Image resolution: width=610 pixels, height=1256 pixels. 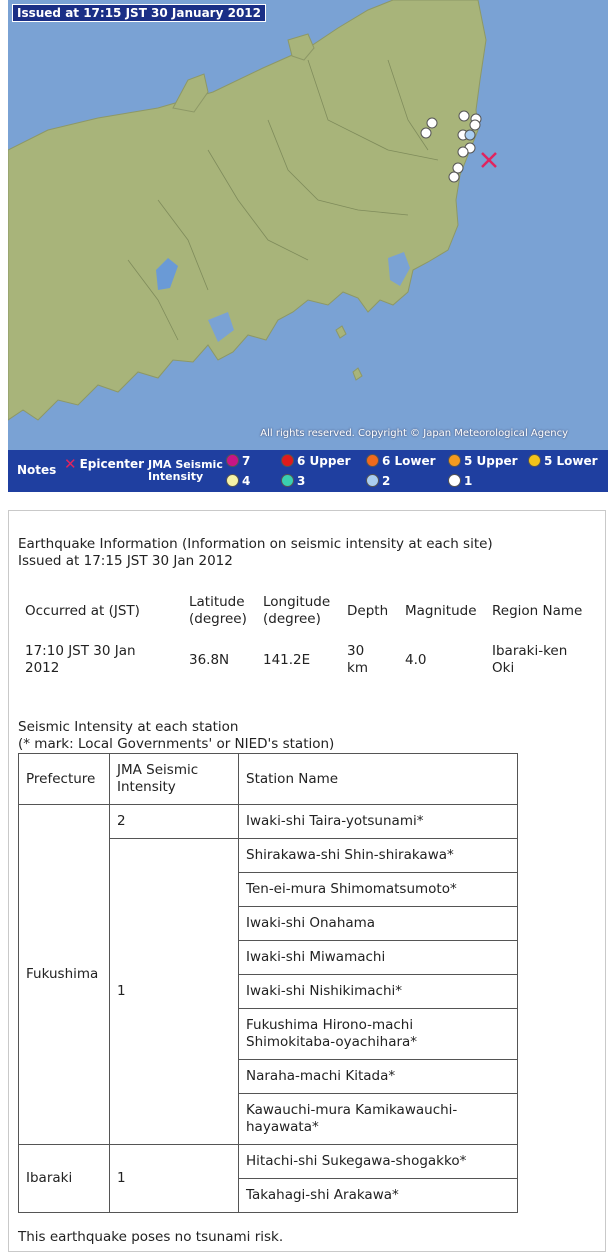 I want to click on header-depth: Depth, so click(x=368, y=611).